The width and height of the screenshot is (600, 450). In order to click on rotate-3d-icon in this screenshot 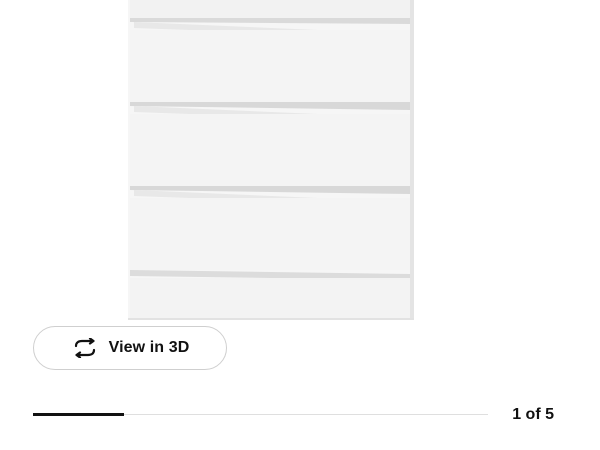, I will do `click(85, 348)`.